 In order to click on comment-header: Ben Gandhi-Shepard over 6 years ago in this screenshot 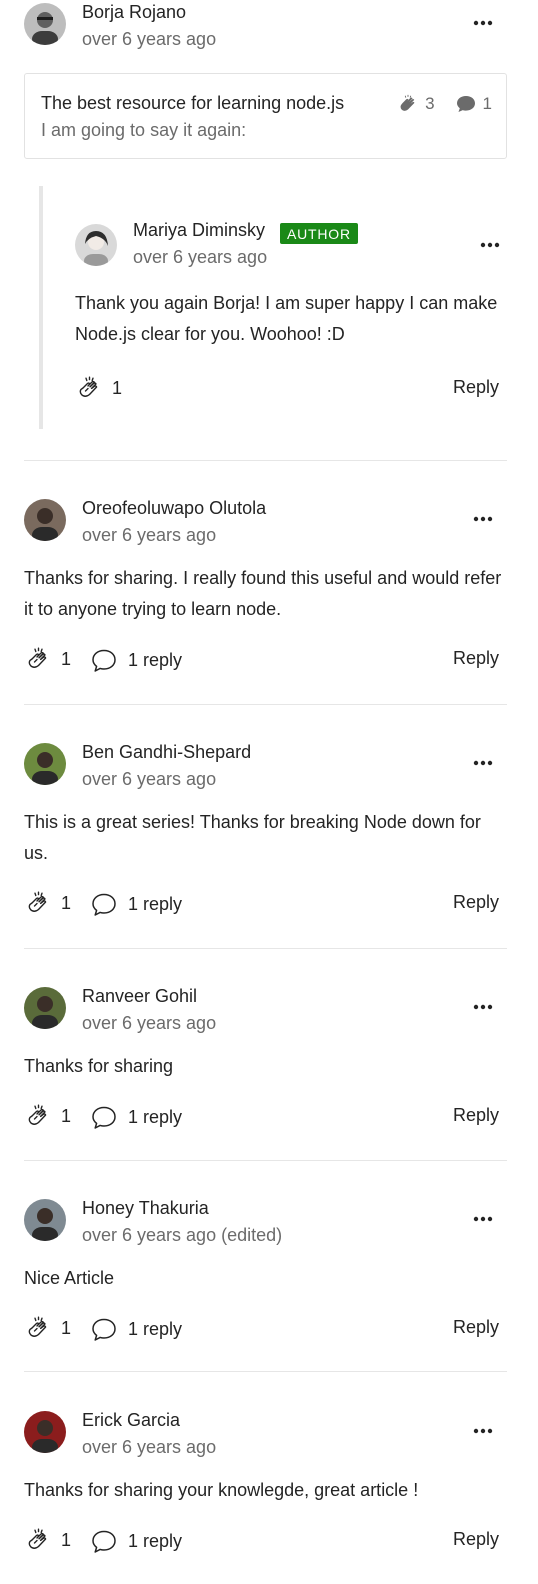, I will do `click(265, 765)`.